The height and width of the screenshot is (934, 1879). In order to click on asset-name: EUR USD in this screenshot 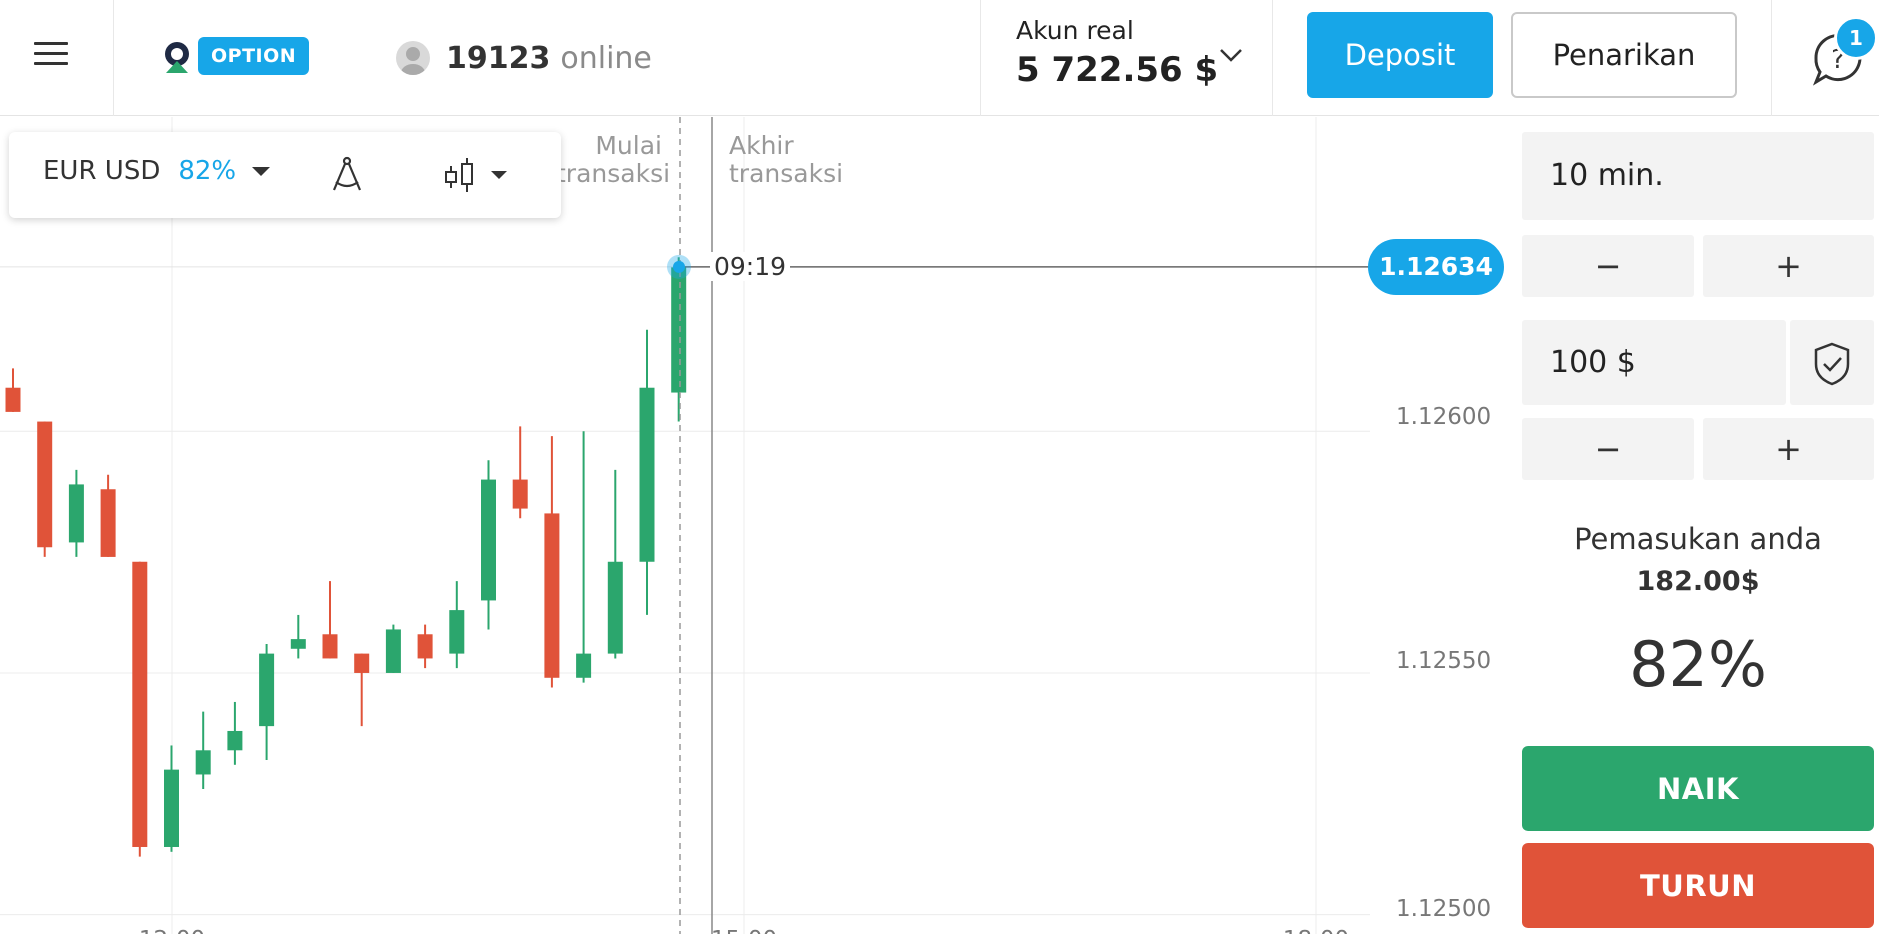, I will do `click(102, 171)`.